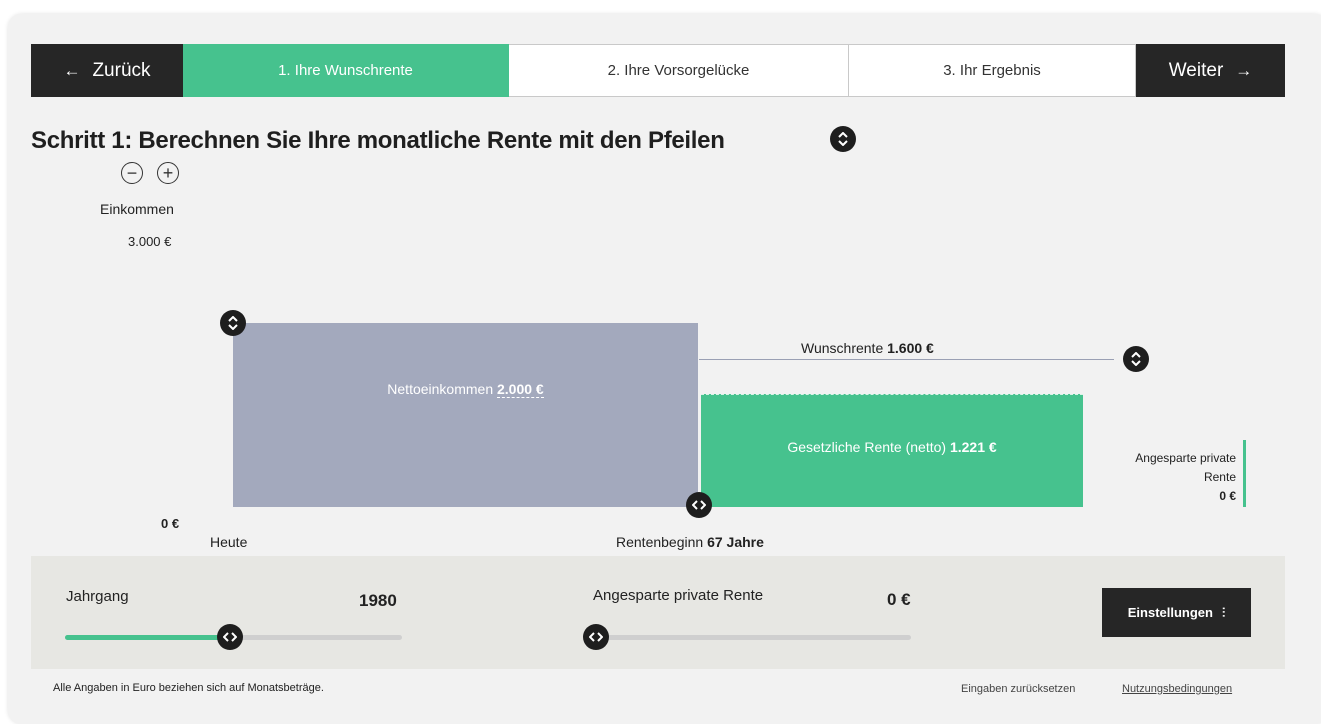 This screenshot has width=1321, height=724. What do you see at coordinates (899, 599) in the screenshot?
I see `private-pension-control-value: 0 €` at bounding box center [899, 599].